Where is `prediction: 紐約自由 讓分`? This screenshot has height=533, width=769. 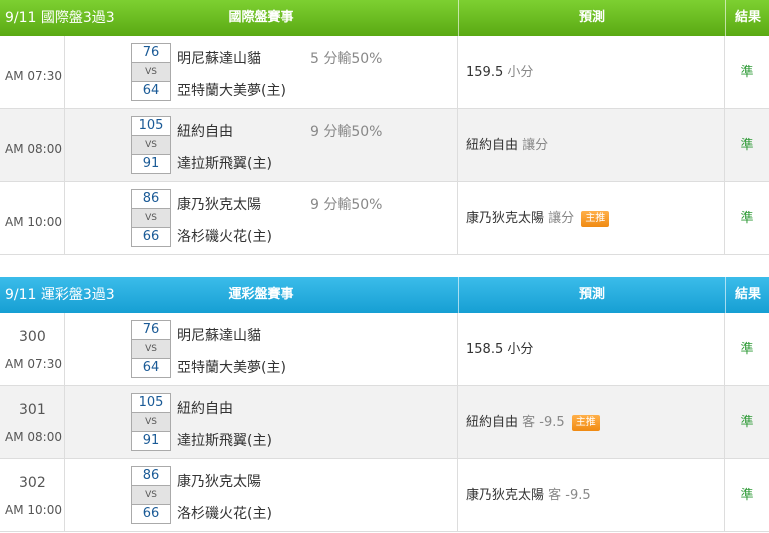
prediction: 紐約自由 讓分 is located at coordinates (507, 145).